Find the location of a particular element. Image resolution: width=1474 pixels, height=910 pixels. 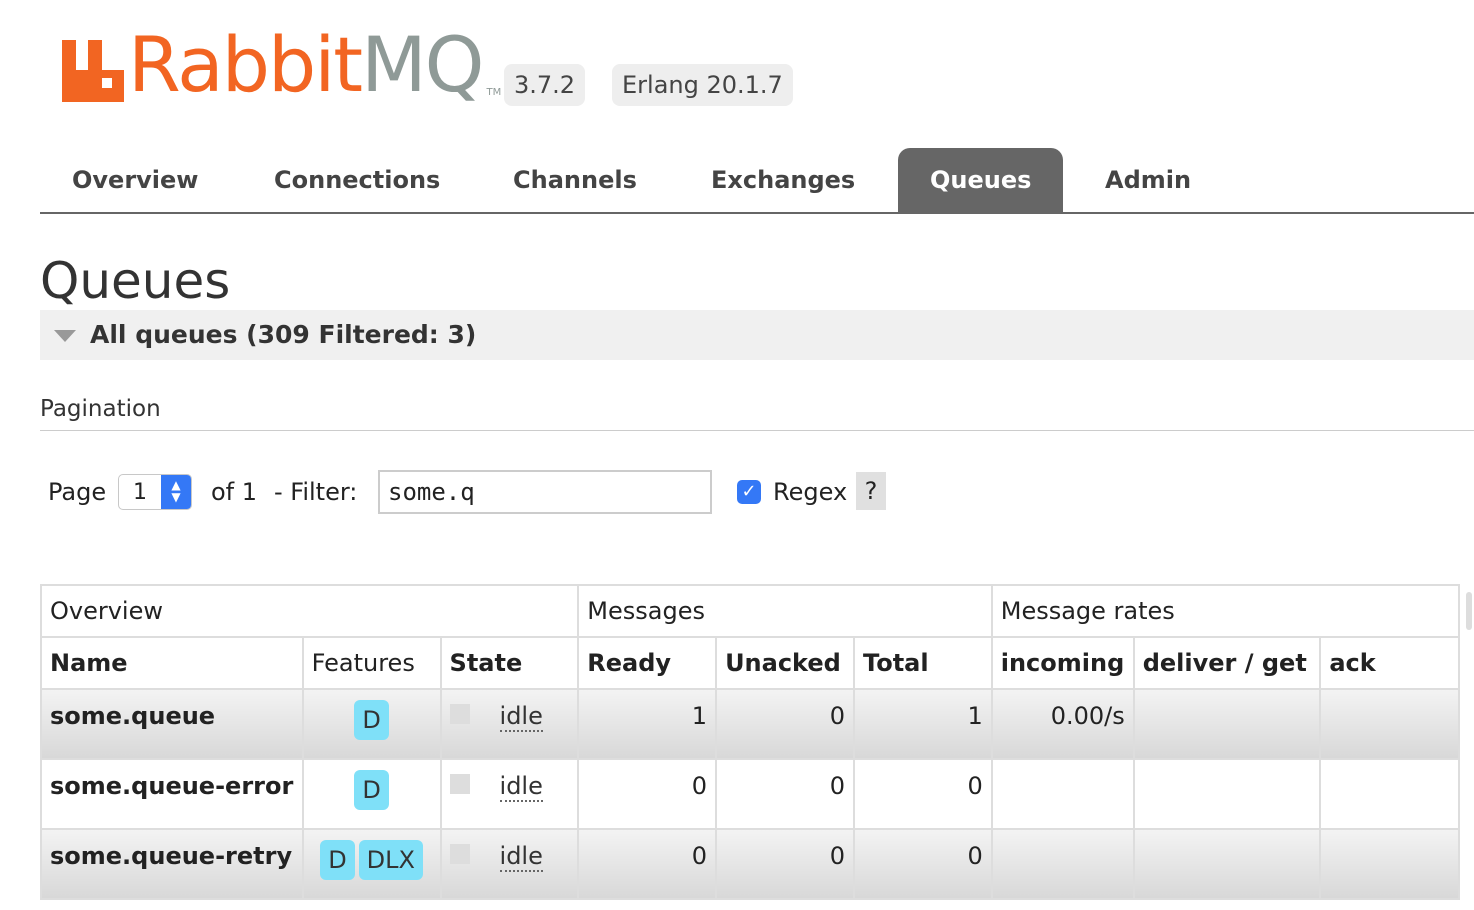

tab-overview: Overview is located at coordinates (135, 180).